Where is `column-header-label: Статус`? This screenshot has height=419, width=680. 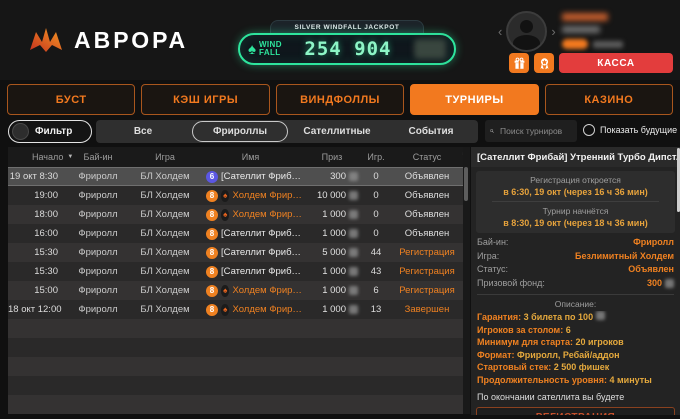
column-header-label: Статус is located at coordinates (427, 157).